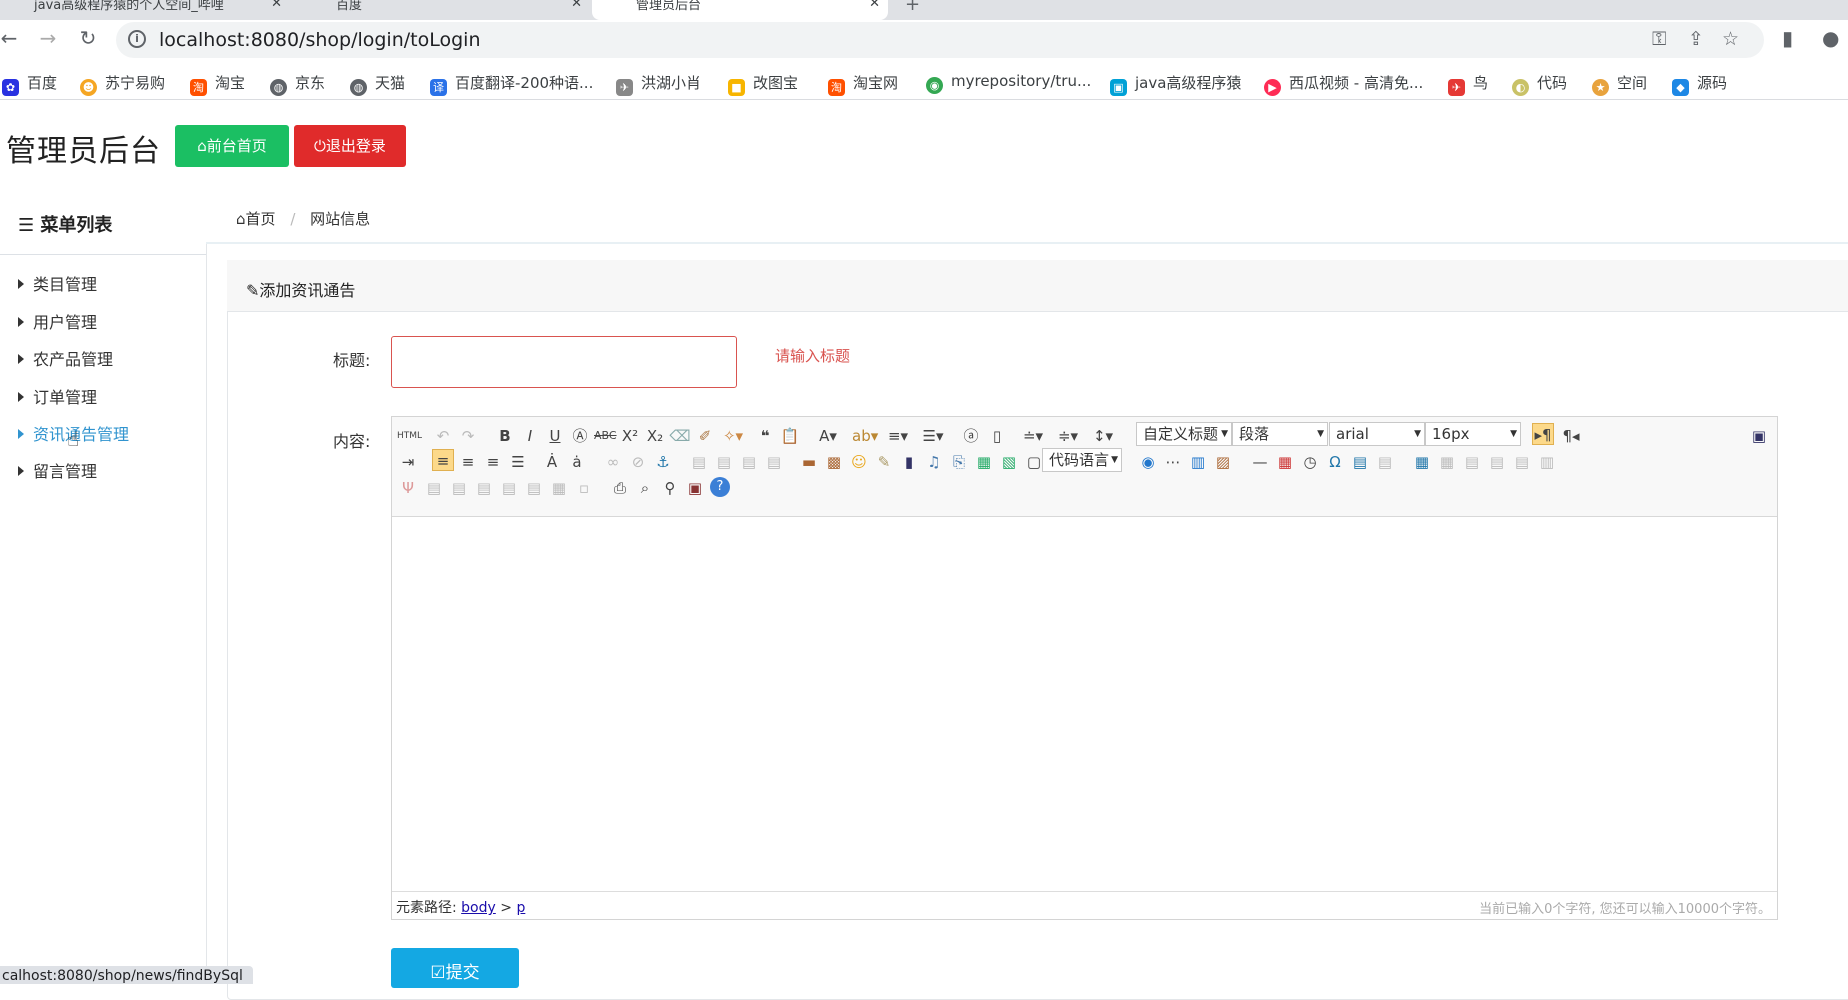  What do you see at coordinates (724, 462) in the screenshot?
I see `image-left-icon: ▤` at bounding box center [724, 462].